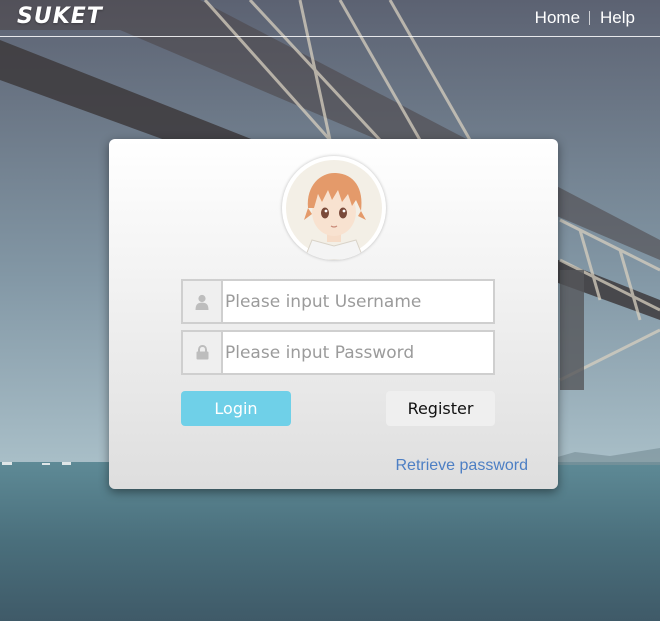 The width and height of the screenshot is (660, 621). I want to click on login-button: Login, so click(236, 408).